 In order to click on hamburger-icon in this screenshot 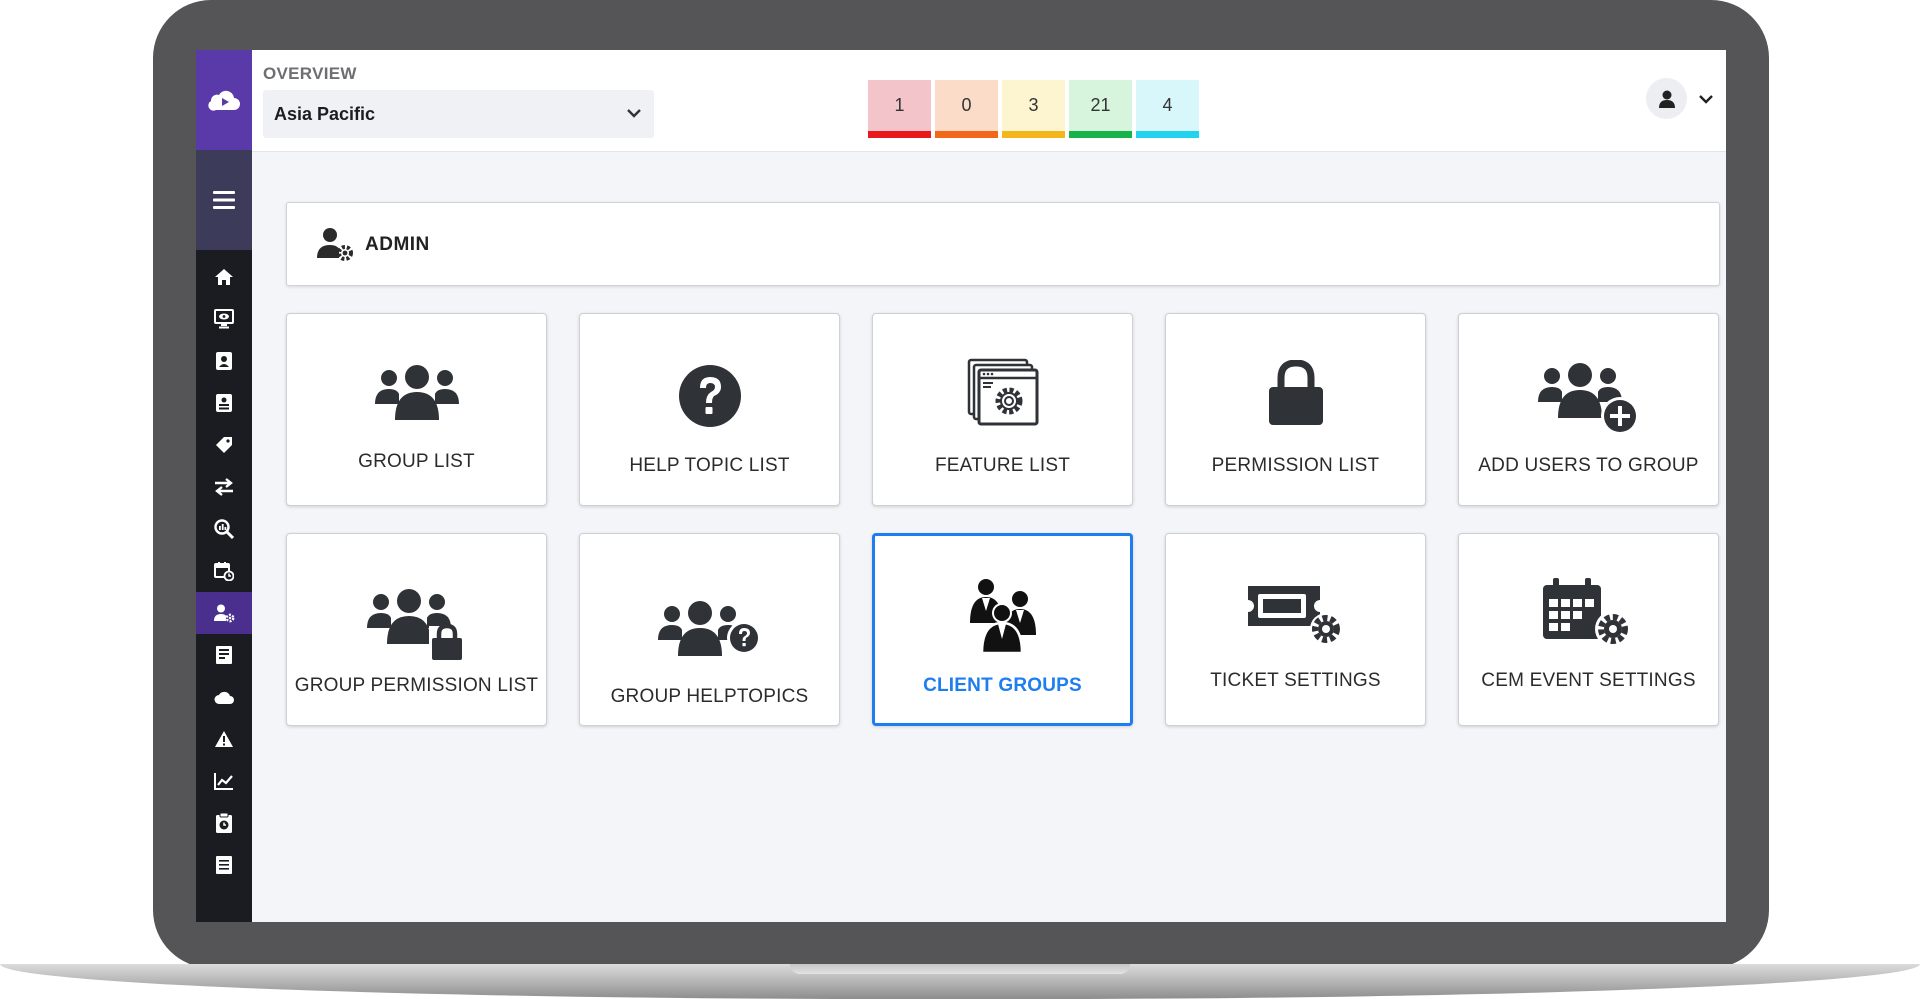, I will do `click(224, 200)`.